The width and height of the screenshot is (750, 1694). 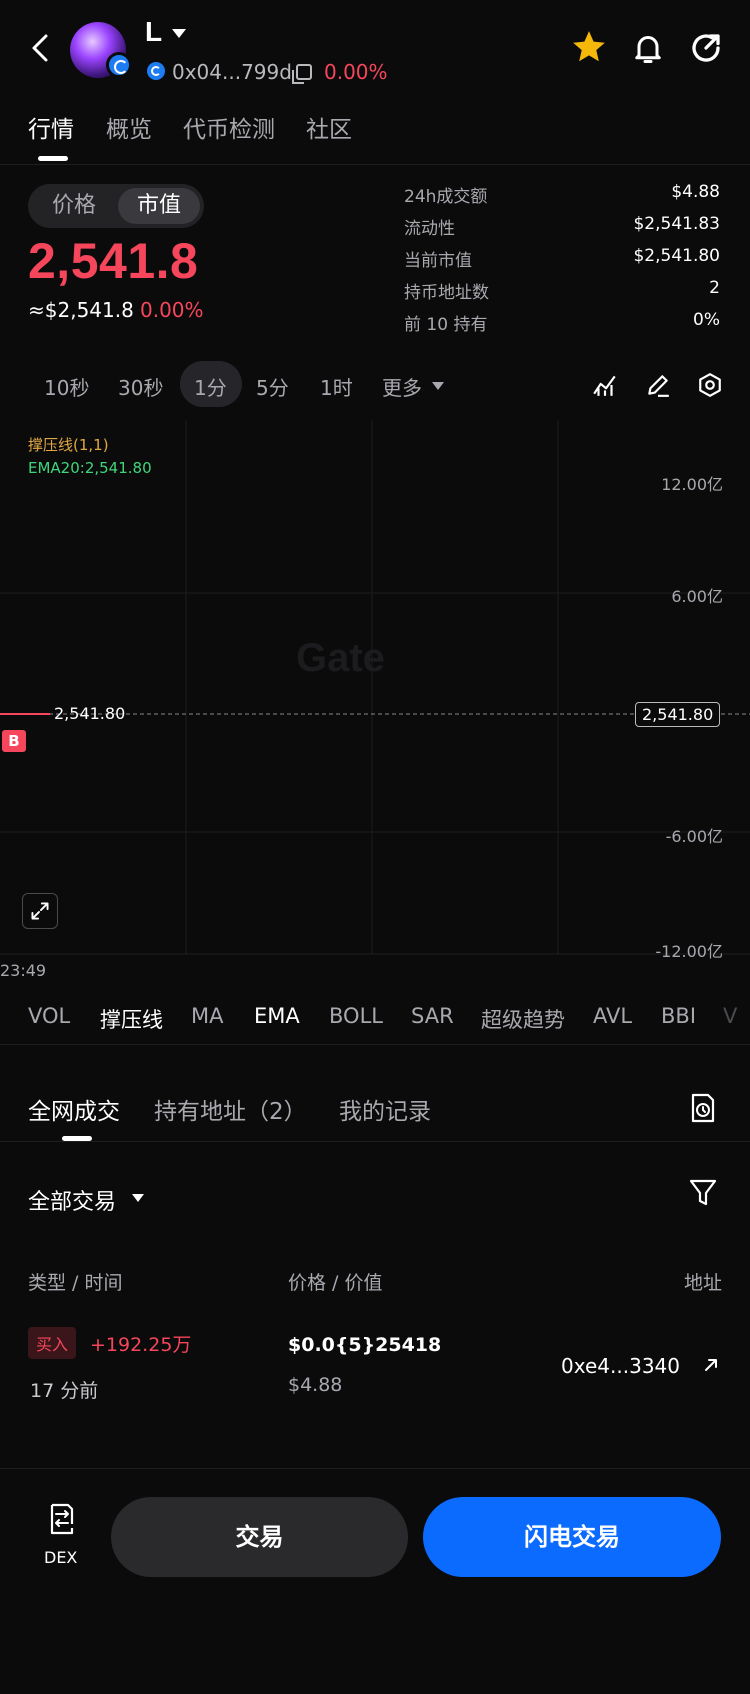 What do you see at coordinates (72, 1200) in the screenshot?
I see `trade-filter-dropdown: 全部交易` at bounding box center [72, 1200].